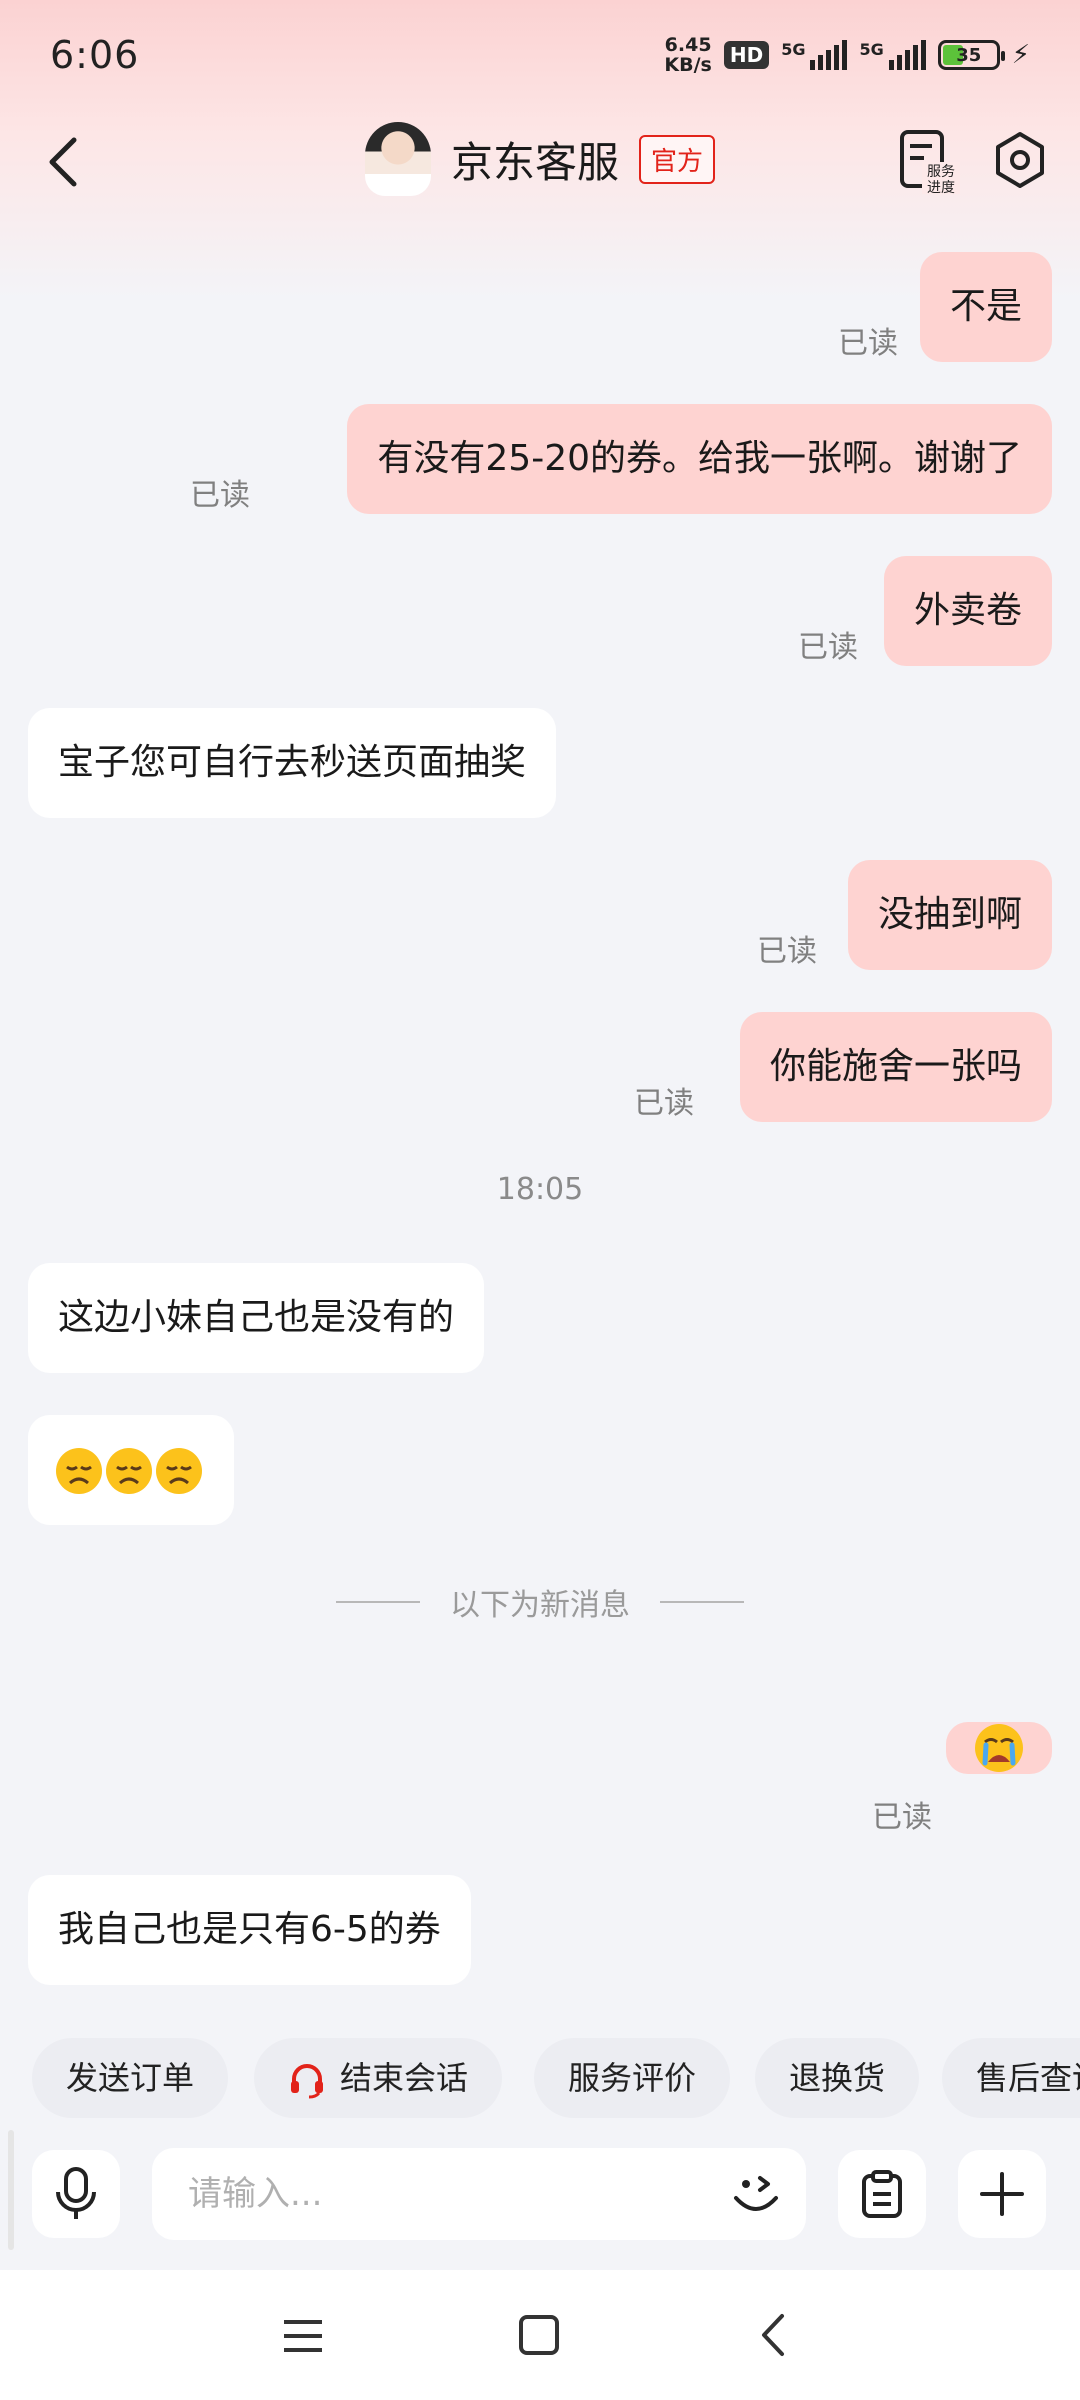  I want to click on chat-header: 京东客服 官方 服务 进度, so click(540, 160).